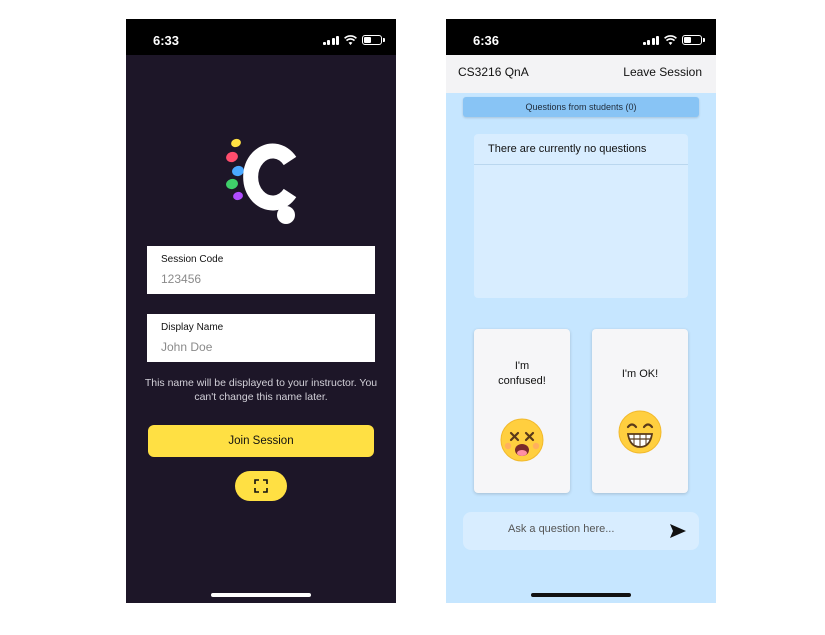 The image size is (825, 635). I want to click on ask-question-bar, so click(581, 531).